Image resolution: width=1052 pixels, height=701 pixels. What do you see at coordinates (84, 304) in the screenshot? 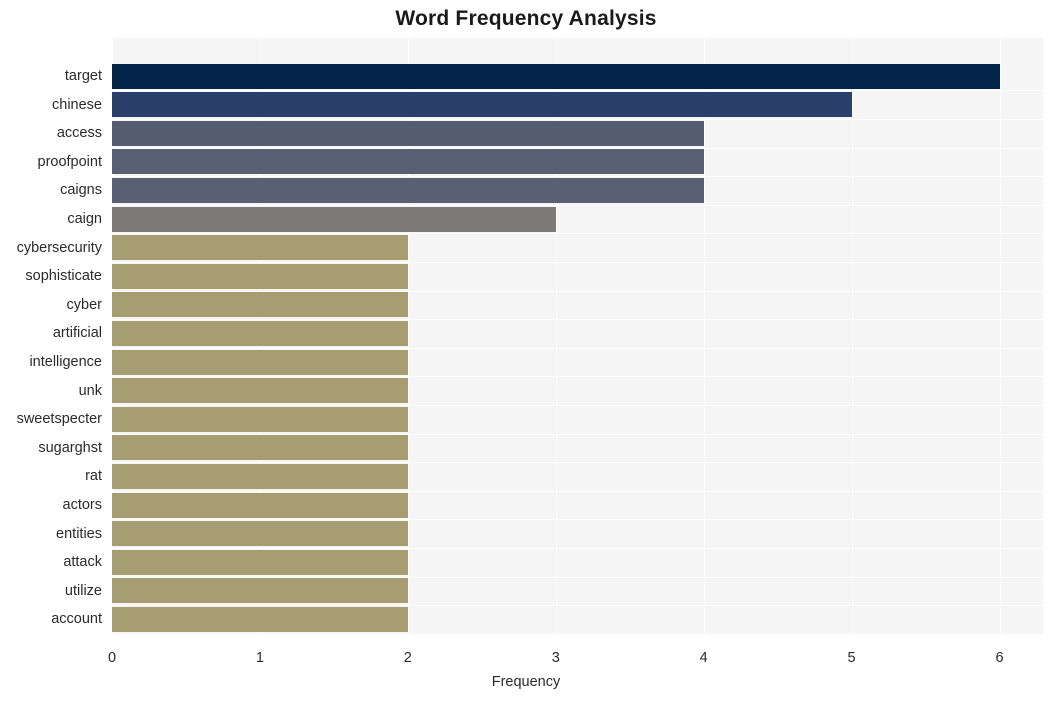
I see `y-axis-tick-label: cyber` at bounding box center [84, 304].